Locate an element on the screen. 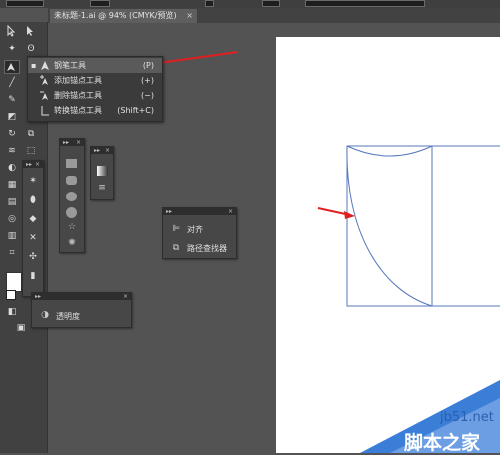  gradient-stroke-panel: ▸▸ × ≡ is located at coordinates (102, 173).